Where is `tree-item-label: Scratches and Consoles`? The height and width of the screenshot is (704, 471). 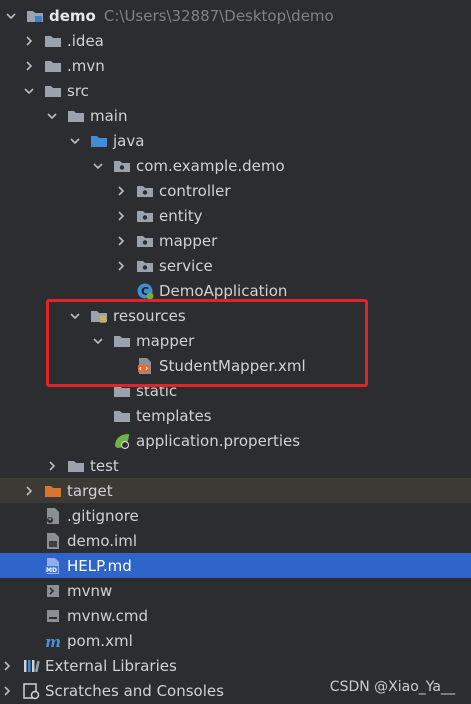 tree-item-label: Scratches and Consoles is located at coordinates (134, 690).